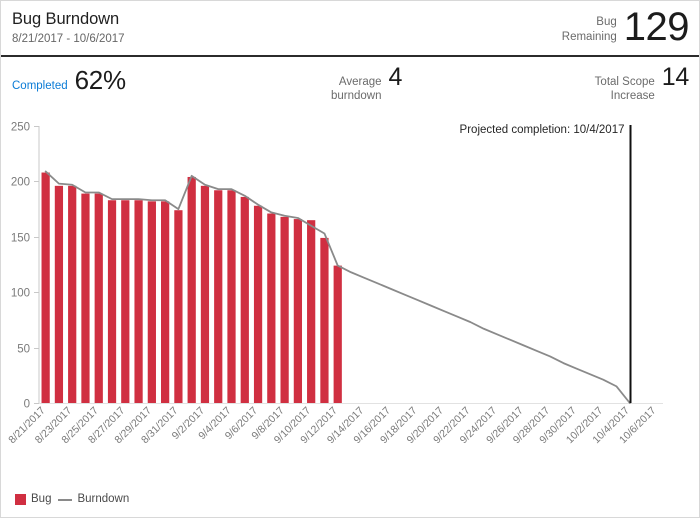  I want to click on kpi-completed-label: Completed, so click(43, 86).